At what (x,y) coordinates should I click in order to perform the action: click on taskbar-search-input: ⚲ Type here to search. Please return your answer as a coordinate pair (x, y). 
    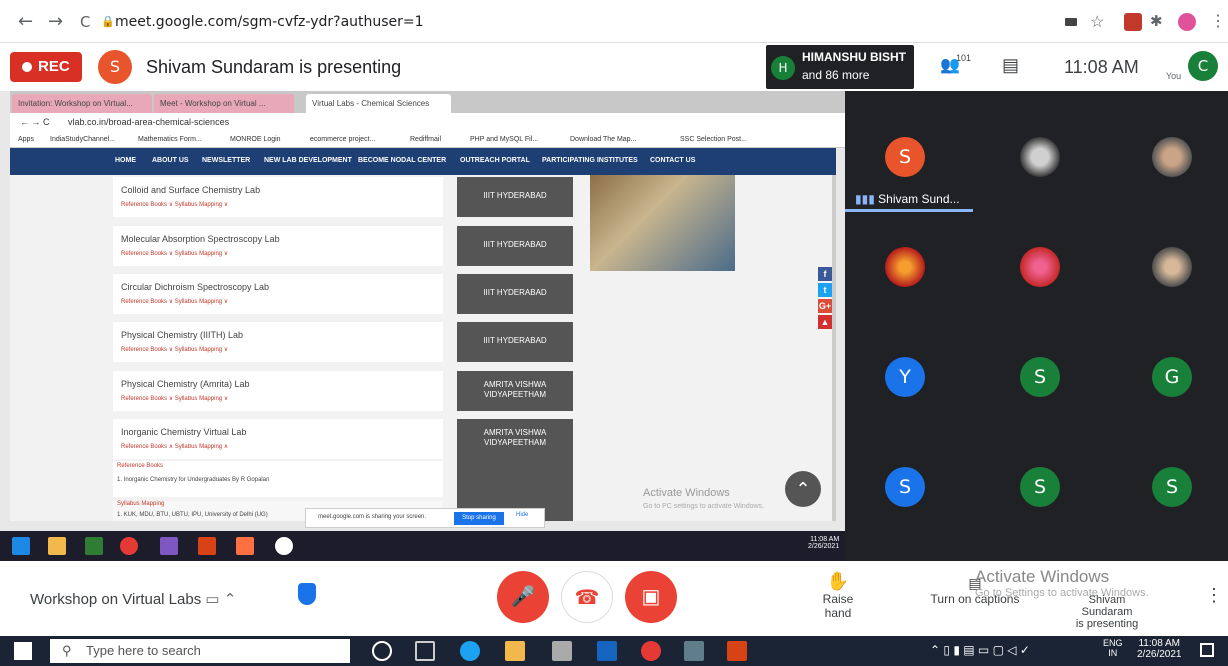
    Looking at the image, I should click on (200, 651).